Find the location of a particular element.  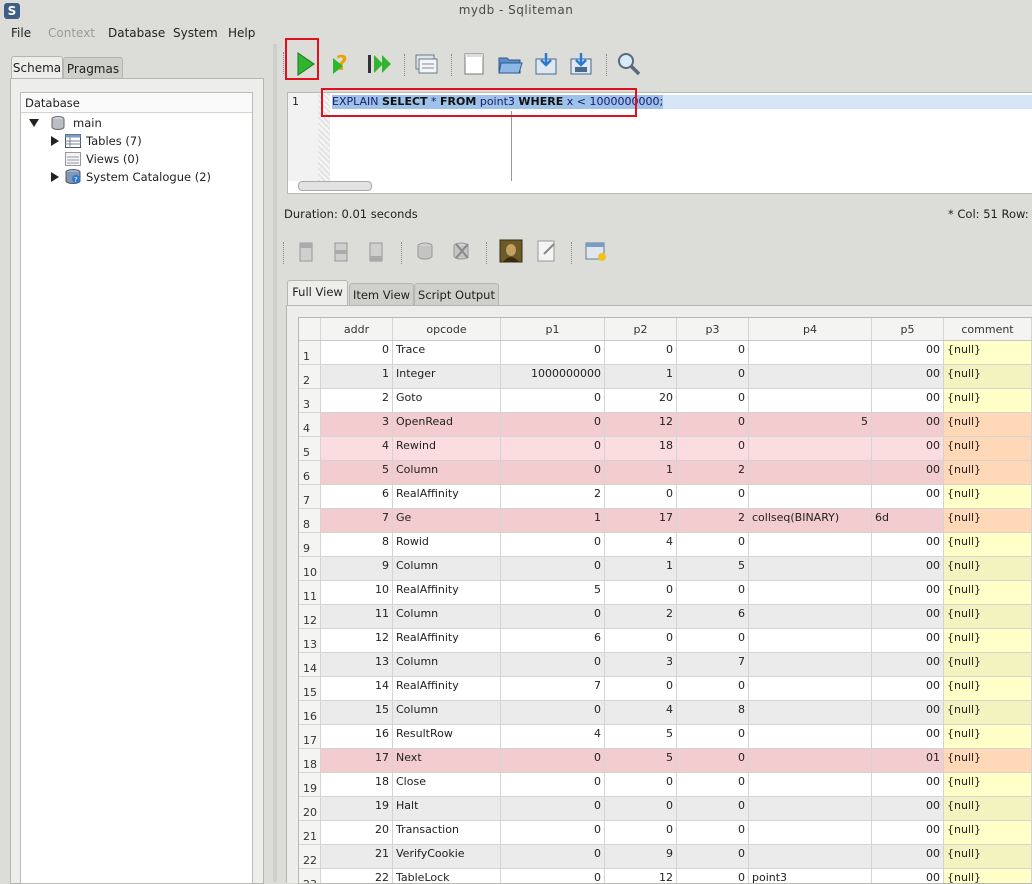

table-row: 1918Close00000{null} is located at coordinates (665, 785).